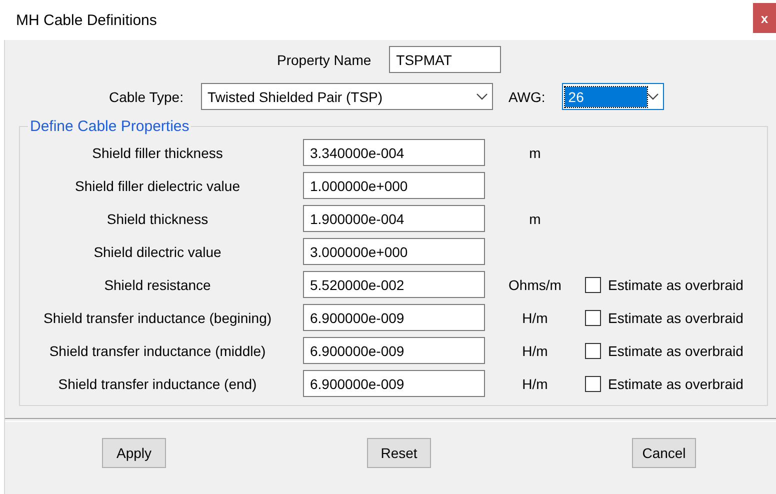  Describe the element at coordinates (394, 284) in the screenshot. I see `property-value-field: 5.520000e-002` at that location.